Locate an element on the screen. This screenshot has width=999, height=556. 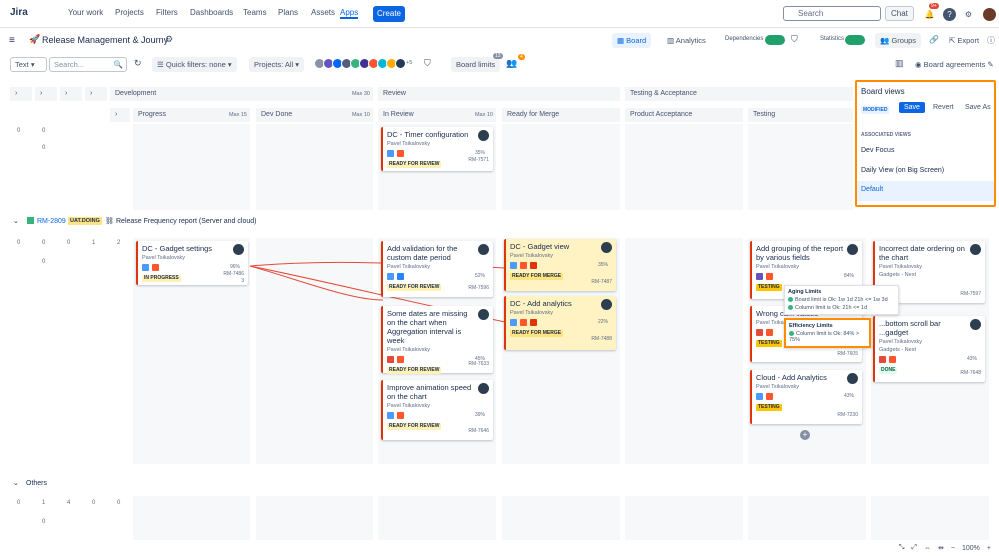
fit-width-icon: ⇔ is located at coordinates (927, 548).